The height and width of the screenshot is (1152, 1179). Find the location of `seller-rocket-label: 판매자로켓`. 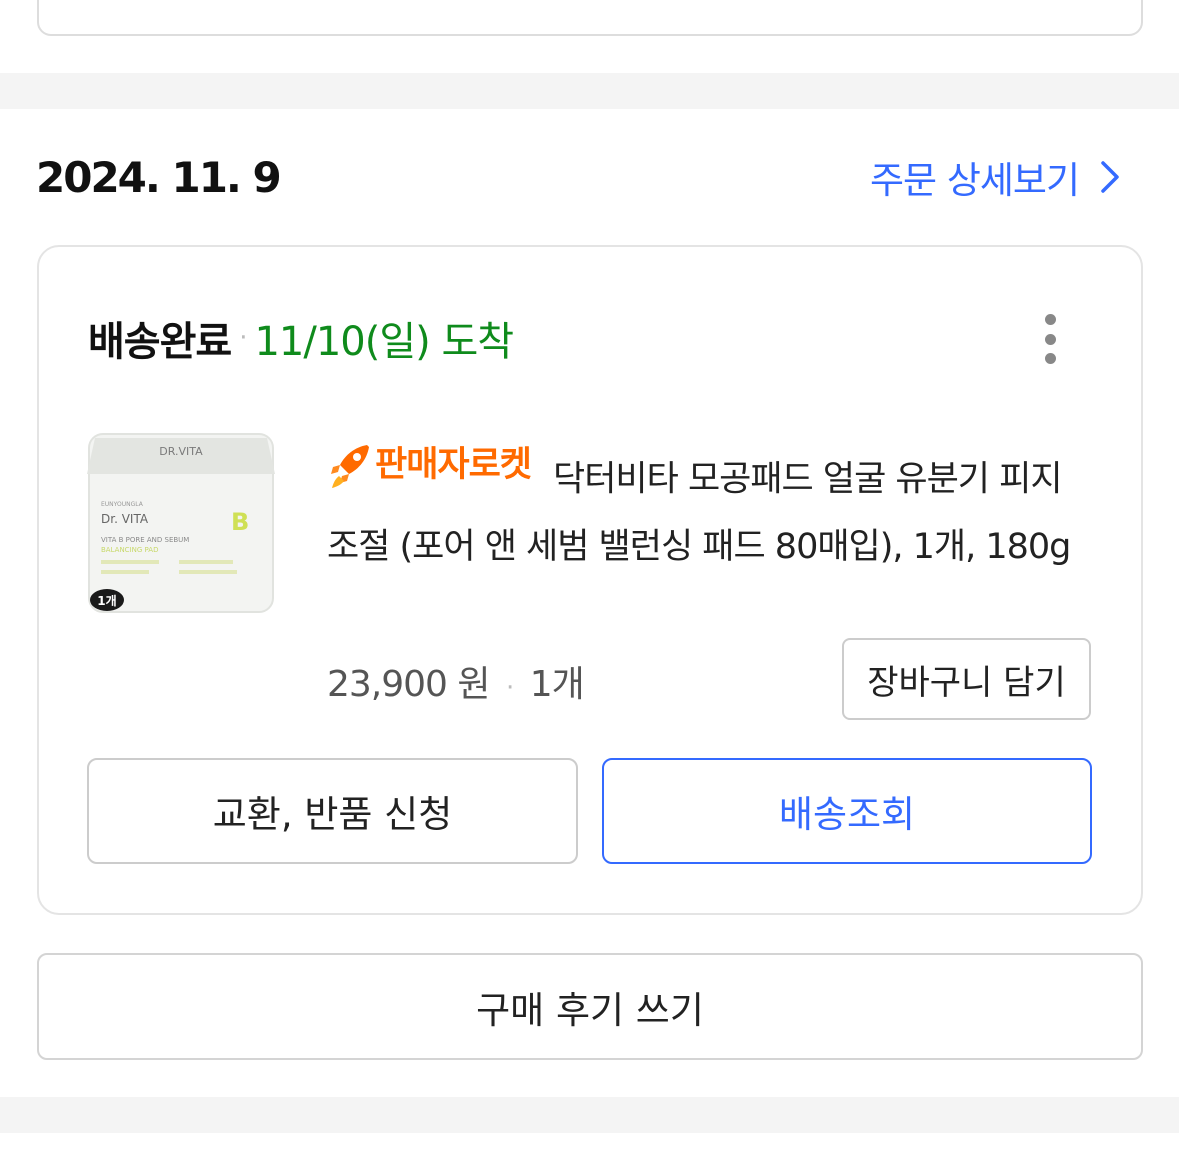

seller-rocket-label: 판매자로켓 is located at coordinates (453, 465).